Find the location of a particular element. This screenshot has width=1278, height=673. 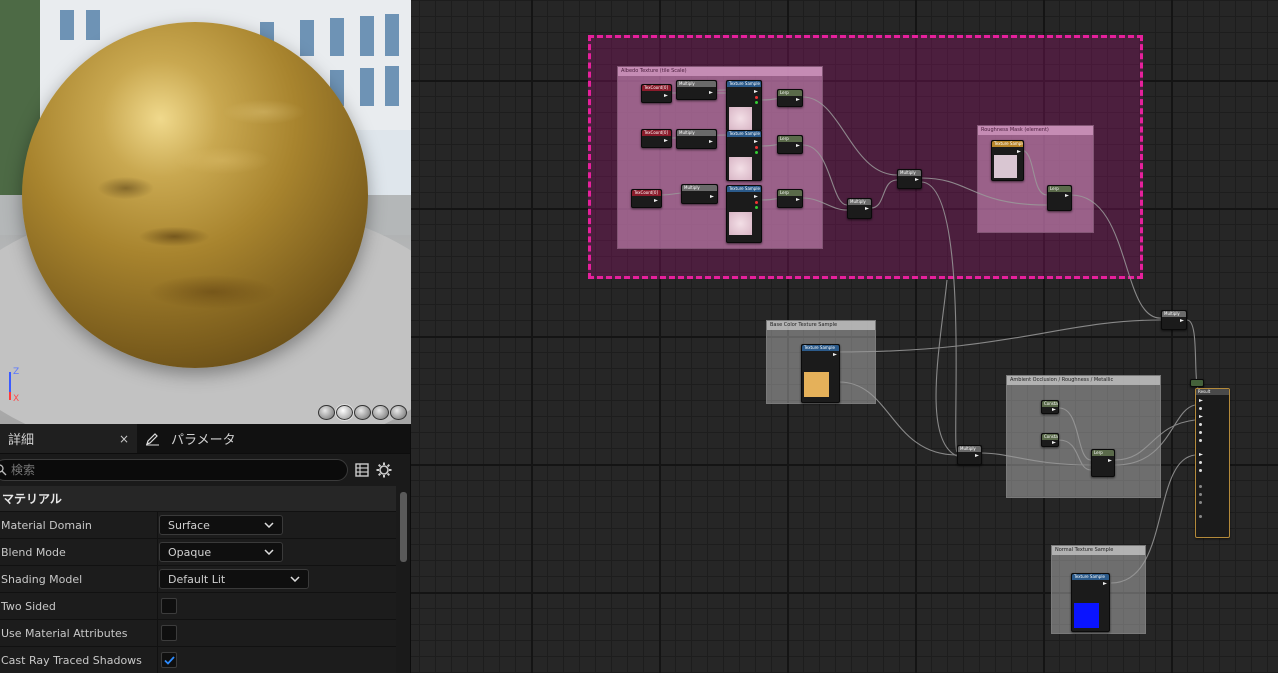

search-box is located at coordinates (174, 470).